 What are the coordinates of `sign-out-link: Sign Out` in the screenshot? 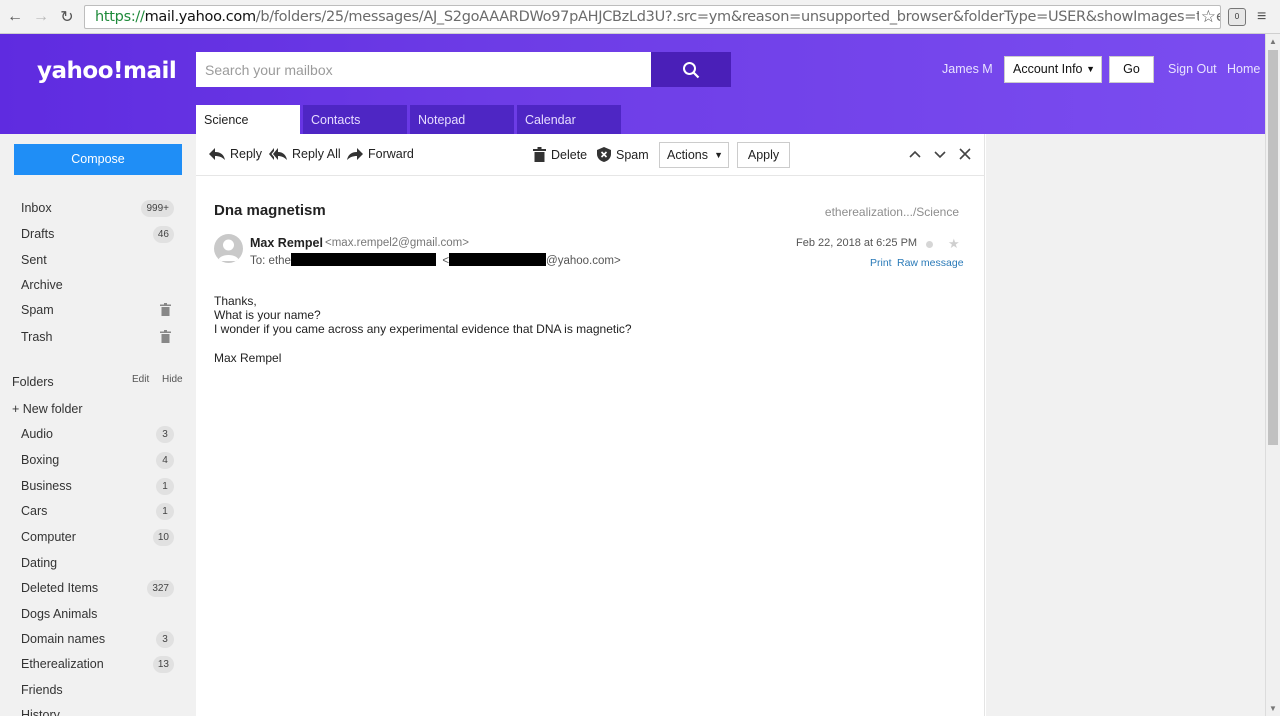 It's located at (1192, 69).